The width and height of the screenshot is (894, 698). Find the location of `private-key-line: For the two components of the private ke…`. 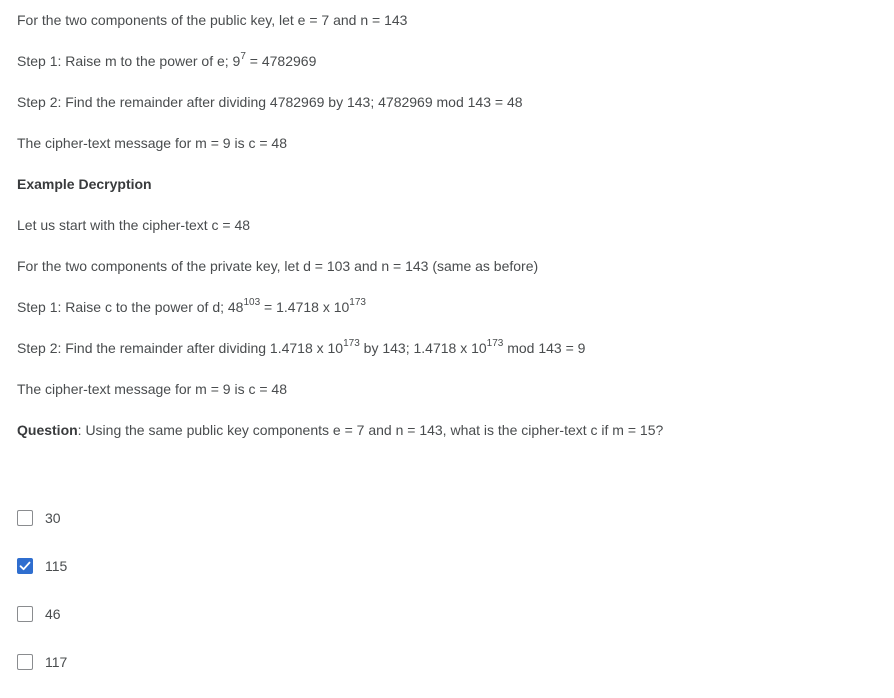

private-key-line: For the two components of the private ke… is located at coordinates (278, 266).